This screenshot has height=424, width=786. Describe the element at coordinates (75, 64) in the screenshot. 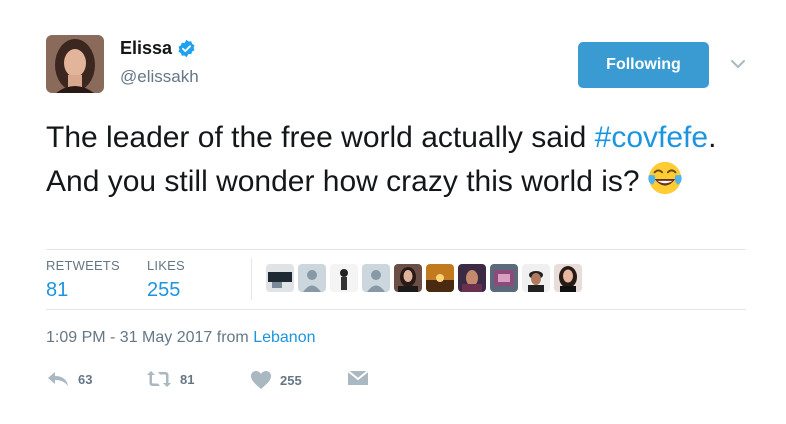

I see `author-avatar` at that location.